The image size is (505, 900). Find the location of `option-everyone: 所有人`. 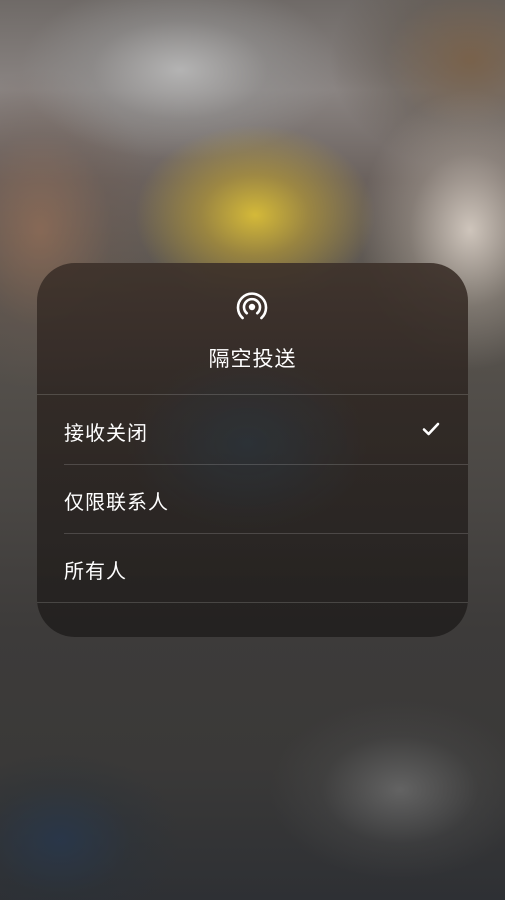

option-everyone: 所有人 is located at coordinates (252, 567).